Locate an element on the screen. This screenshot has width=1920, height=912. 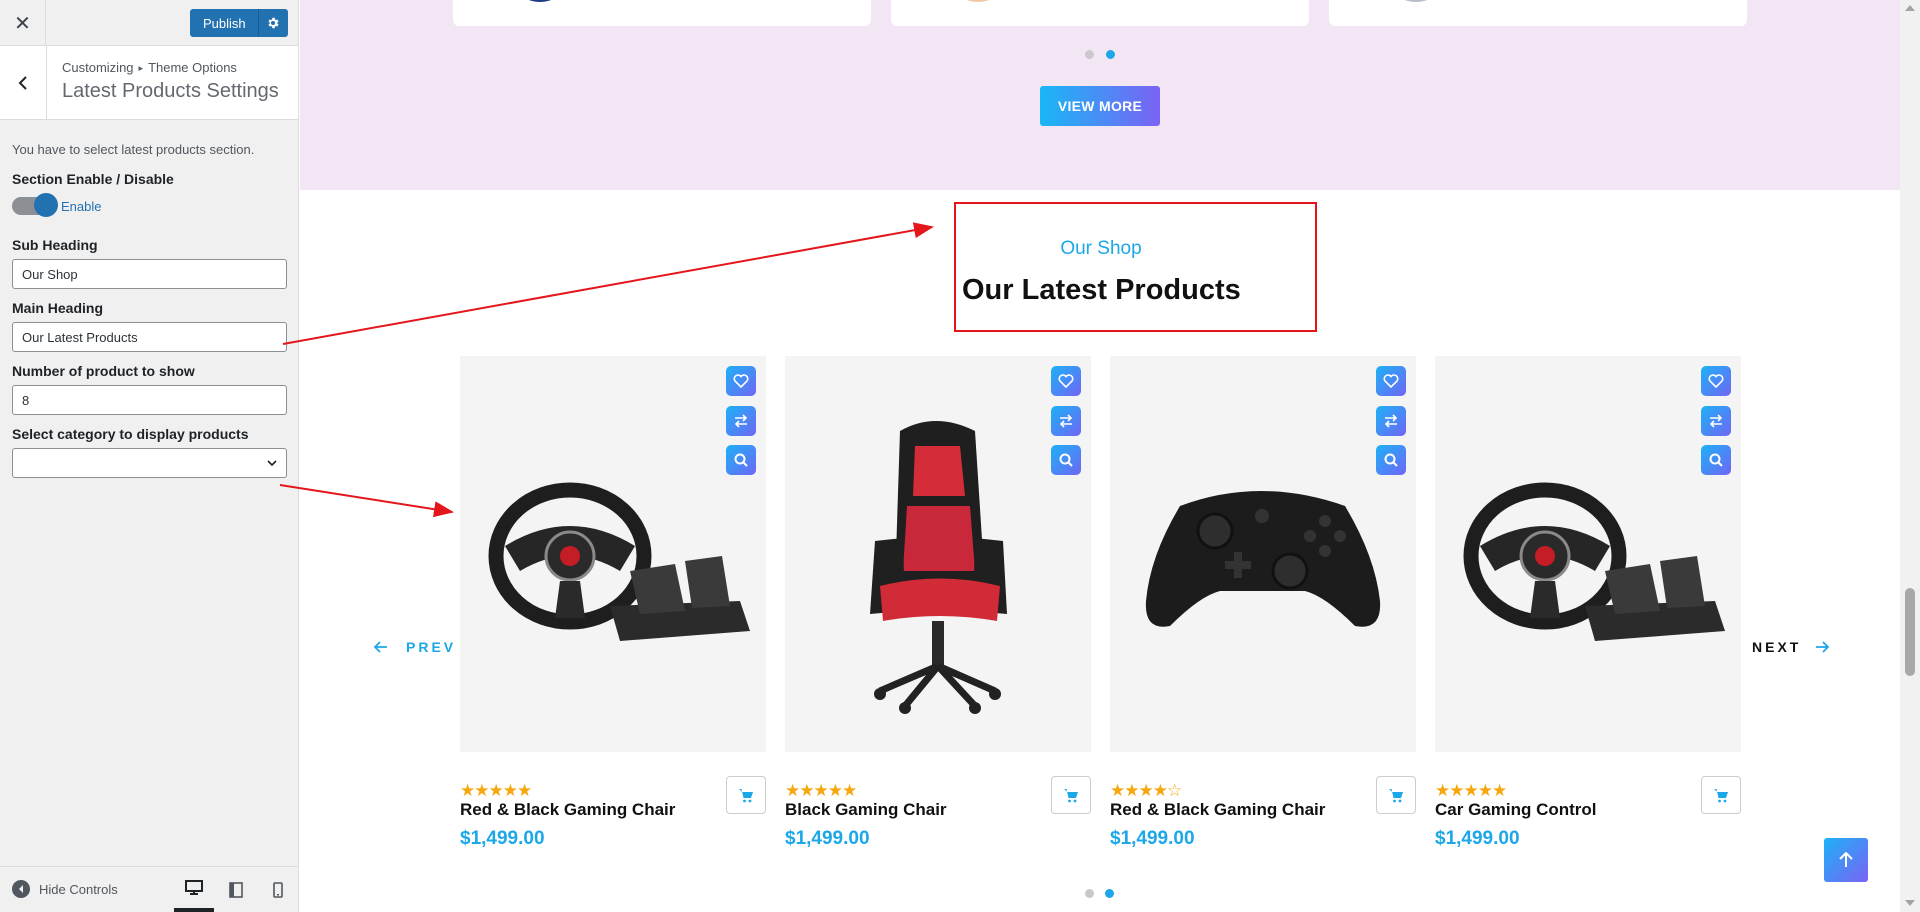
product-card: ★★★★★ Car Gaming Control $1,499.00 is located at coordinates (1588, 602).